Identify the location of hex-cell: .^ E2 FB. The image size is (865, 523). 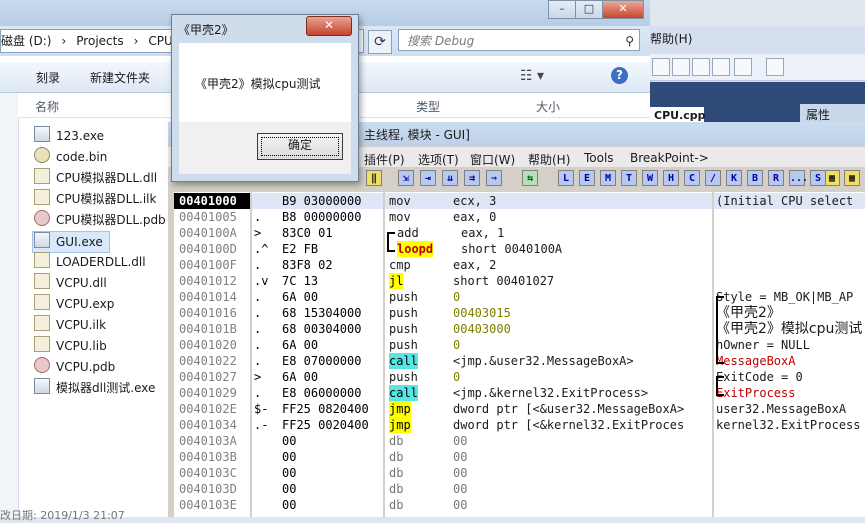
(317, 249).